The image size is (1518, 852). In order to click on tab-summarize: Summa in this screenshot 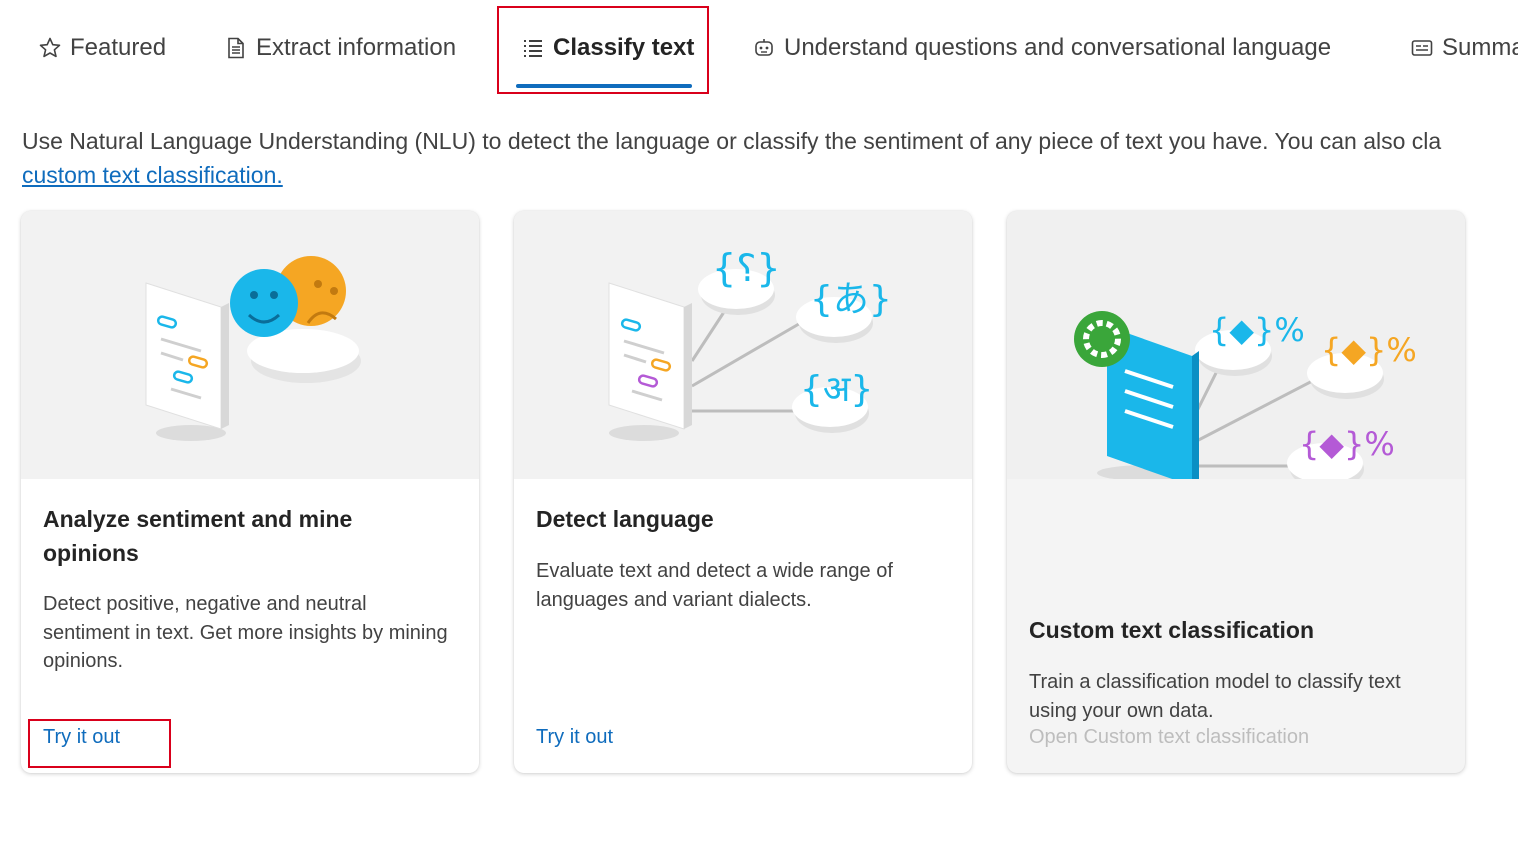, I will do `click(1464, 48)`.